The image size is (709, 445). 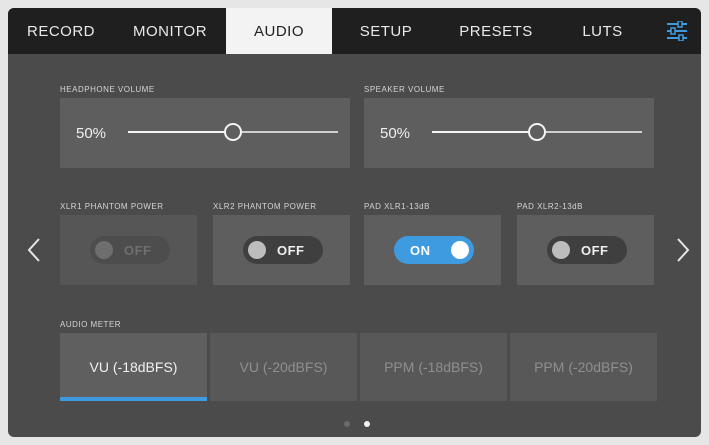 I want to click on settings-button, so click(x=677, y=31).